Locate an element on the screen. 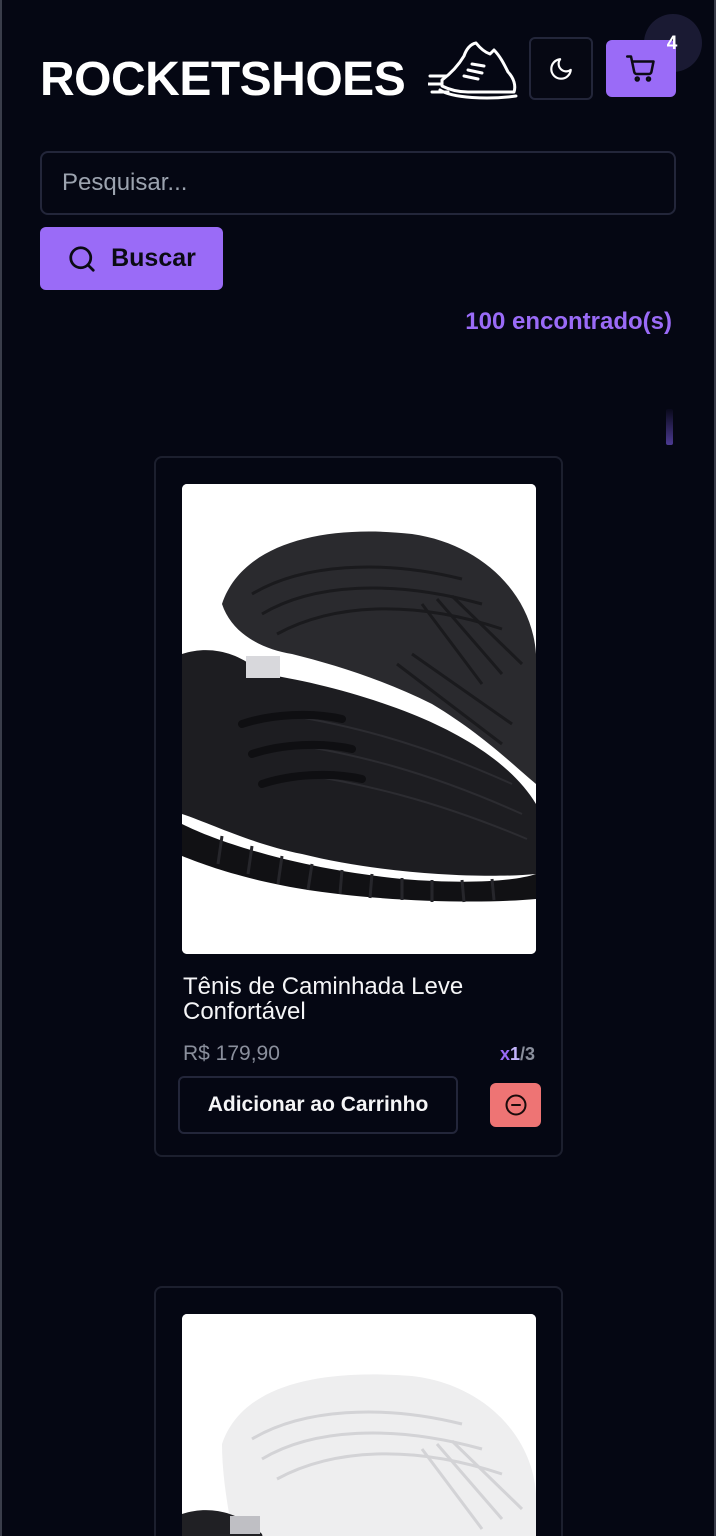  scroll-indicator is located at coordinates (669, 427).